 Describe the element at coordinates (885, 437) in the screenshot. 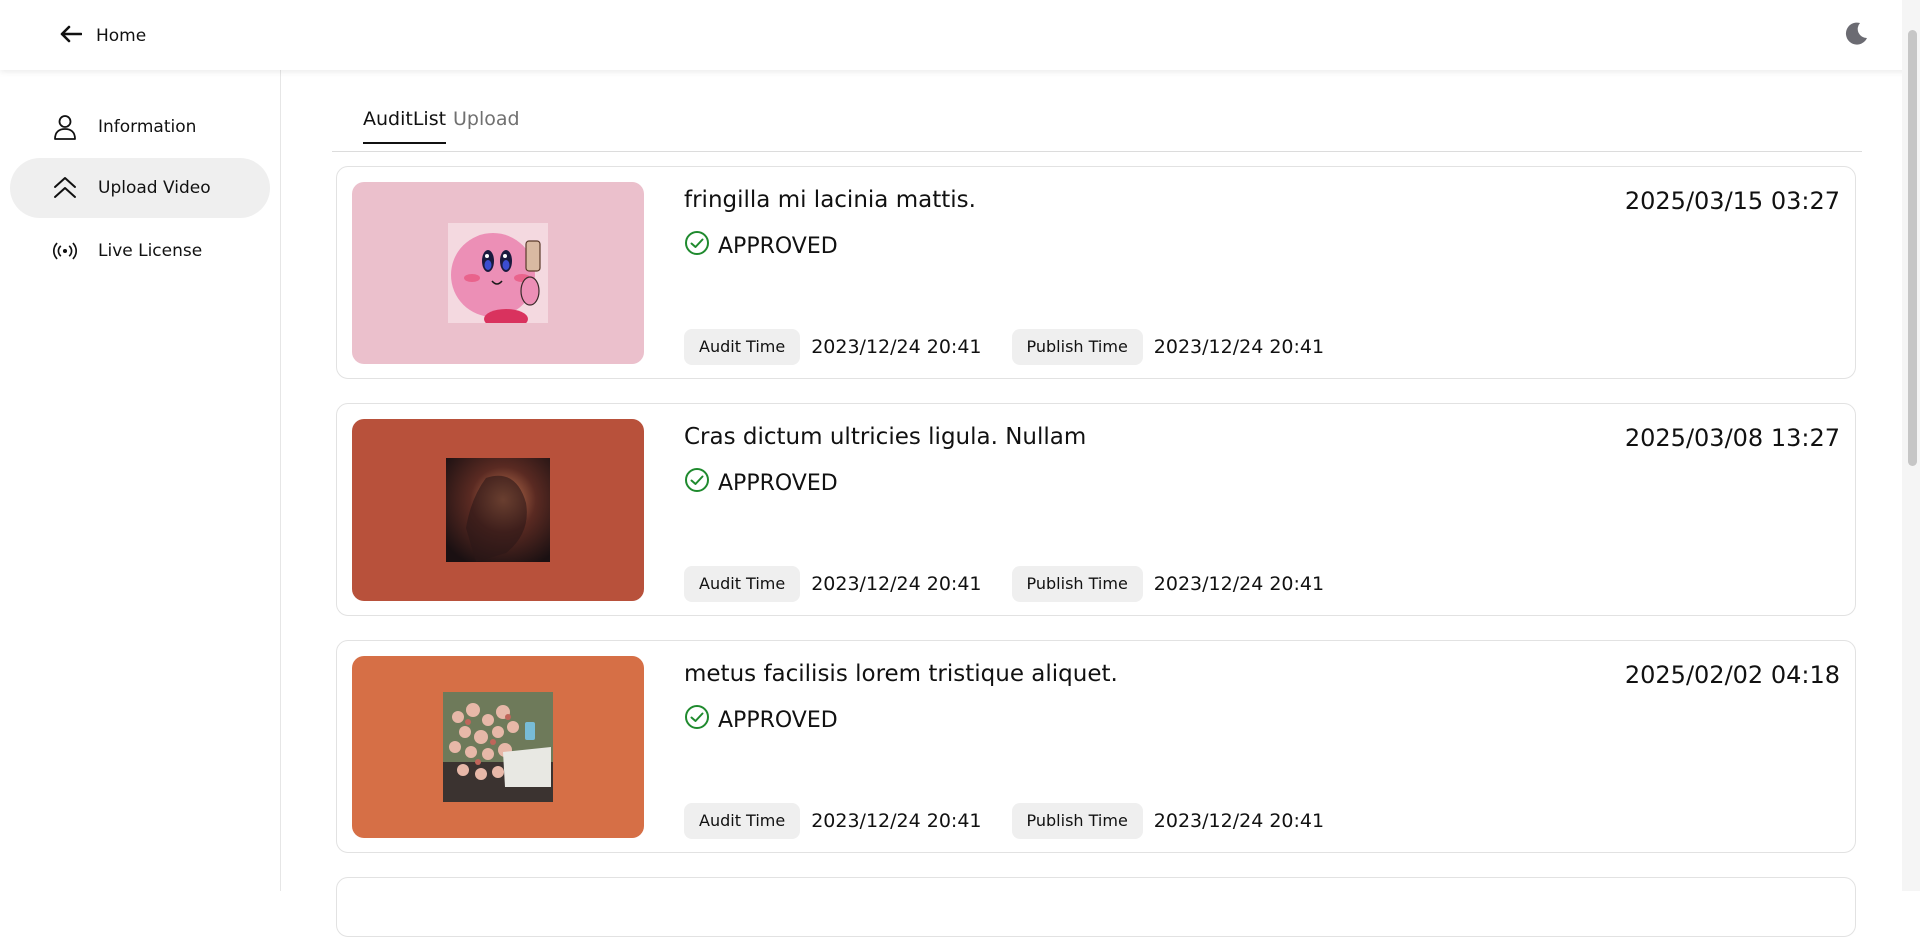

I see `video-title: Cras dictum ultricies ligula. Nullam` at that location.